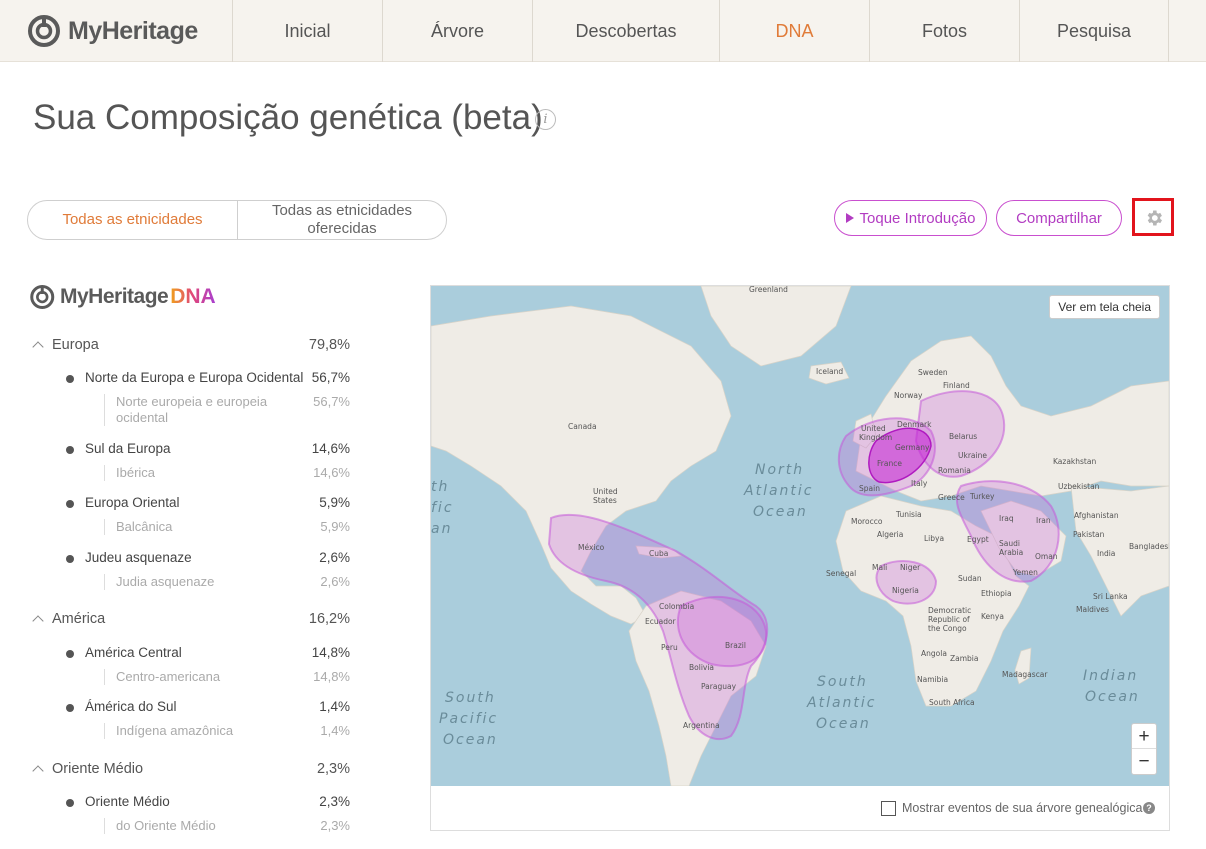 The height and width of the screenshot is (849, 1206). I want to click on svg-text: Kingdom, so click(875, 437).